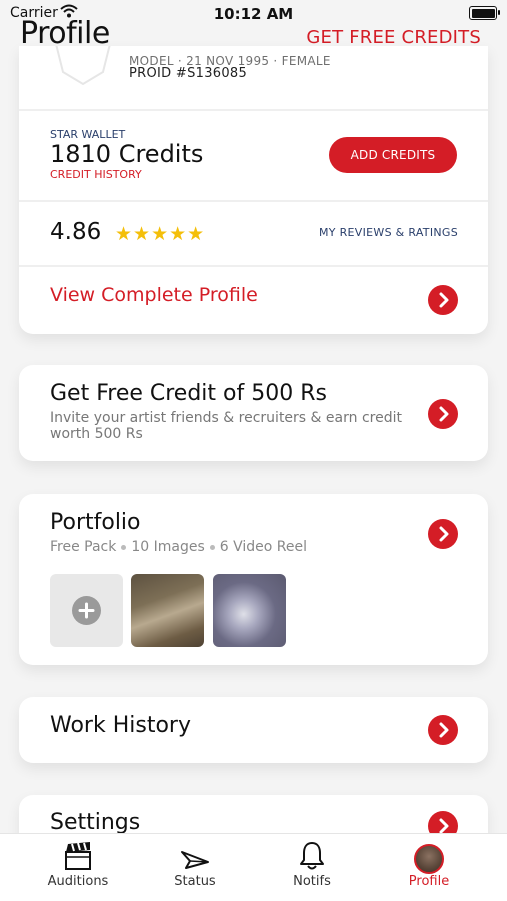 This screenshot has height=901, width=507. I want to click on work-history-card: Work History, so click(253, 730).